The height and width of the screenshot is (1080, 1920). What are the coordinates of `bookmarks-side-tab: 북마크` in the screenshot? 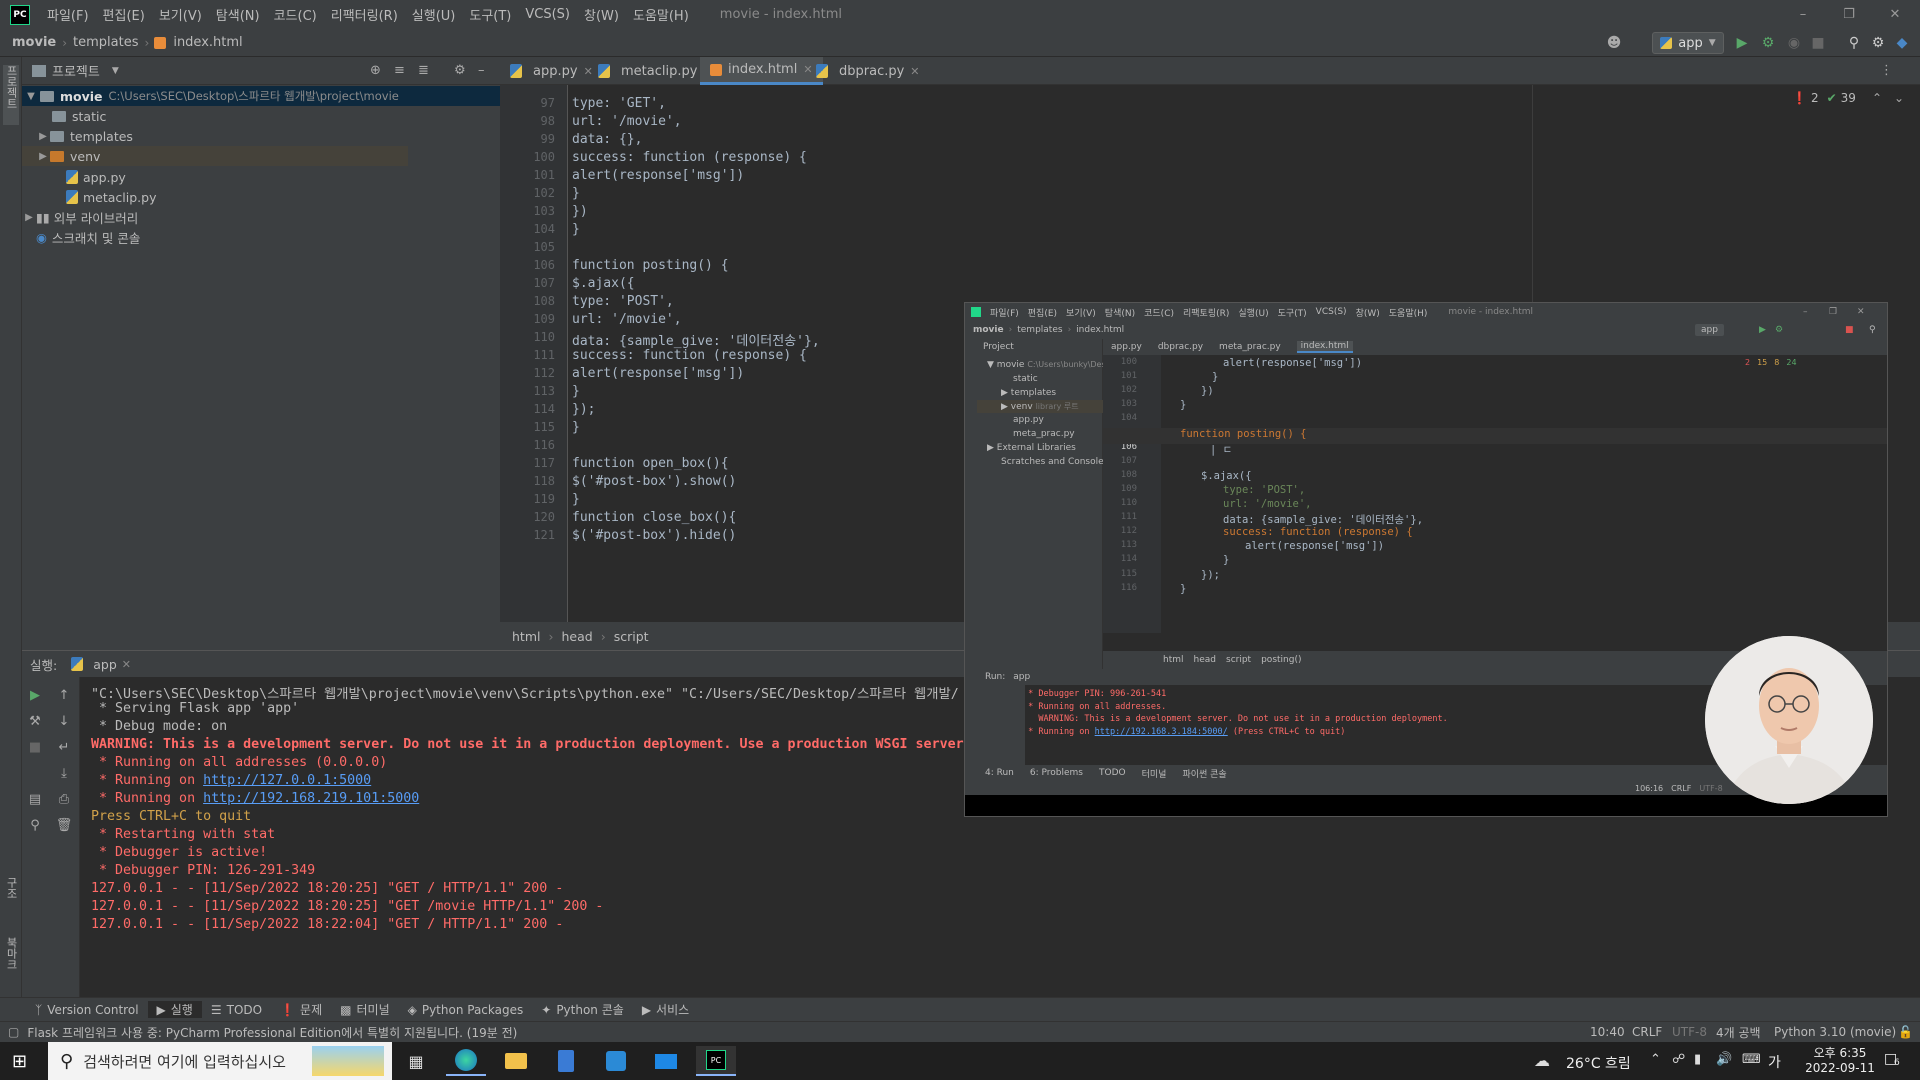 It's located at (11, 953).